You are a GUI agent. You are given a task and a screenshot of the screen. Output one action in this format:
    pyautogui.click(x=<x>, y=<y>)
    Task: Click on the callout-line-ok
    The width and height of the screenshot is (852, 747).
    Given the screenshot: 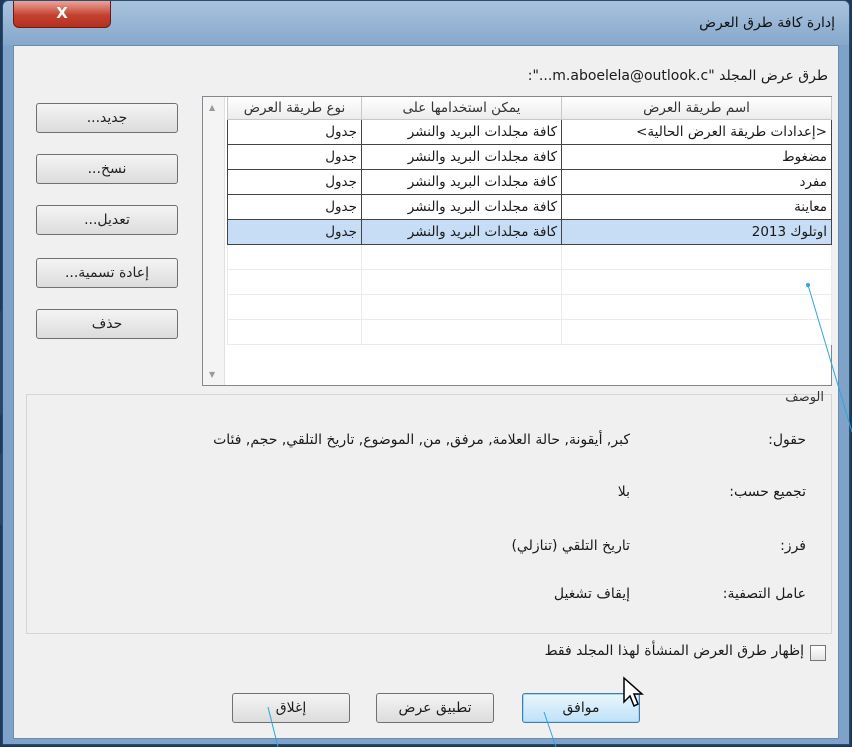 What is the action you would take?
    pyautogui.click(x=550, y=729)
    